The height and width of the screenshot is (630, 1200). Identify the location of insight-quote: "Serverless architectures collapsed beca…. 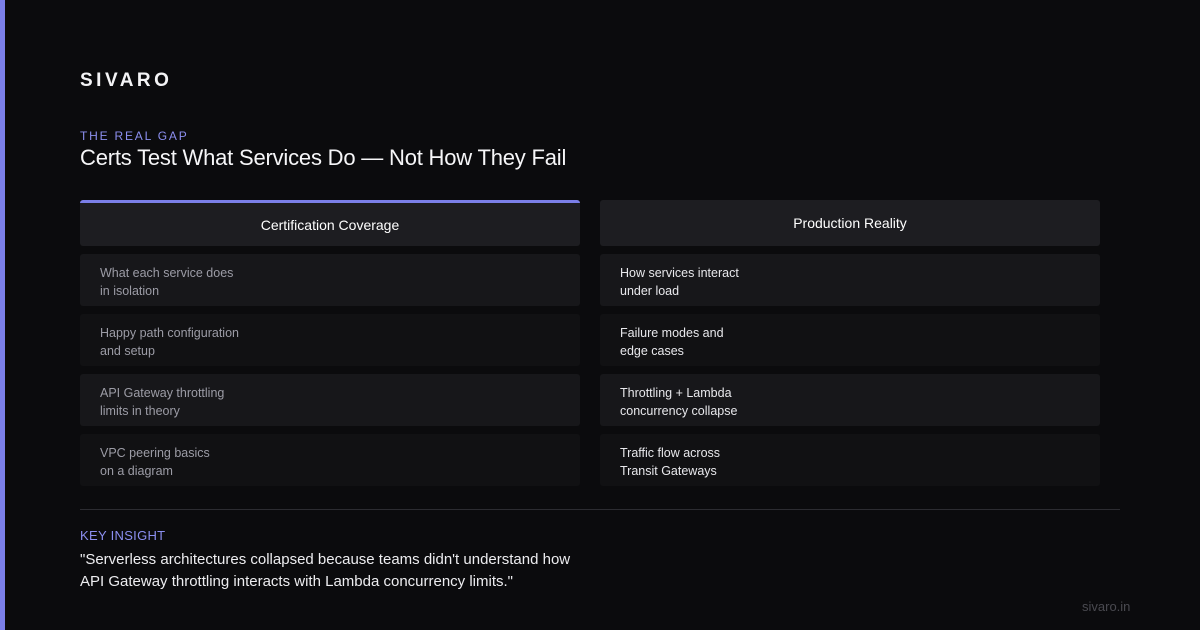
(325, 571).